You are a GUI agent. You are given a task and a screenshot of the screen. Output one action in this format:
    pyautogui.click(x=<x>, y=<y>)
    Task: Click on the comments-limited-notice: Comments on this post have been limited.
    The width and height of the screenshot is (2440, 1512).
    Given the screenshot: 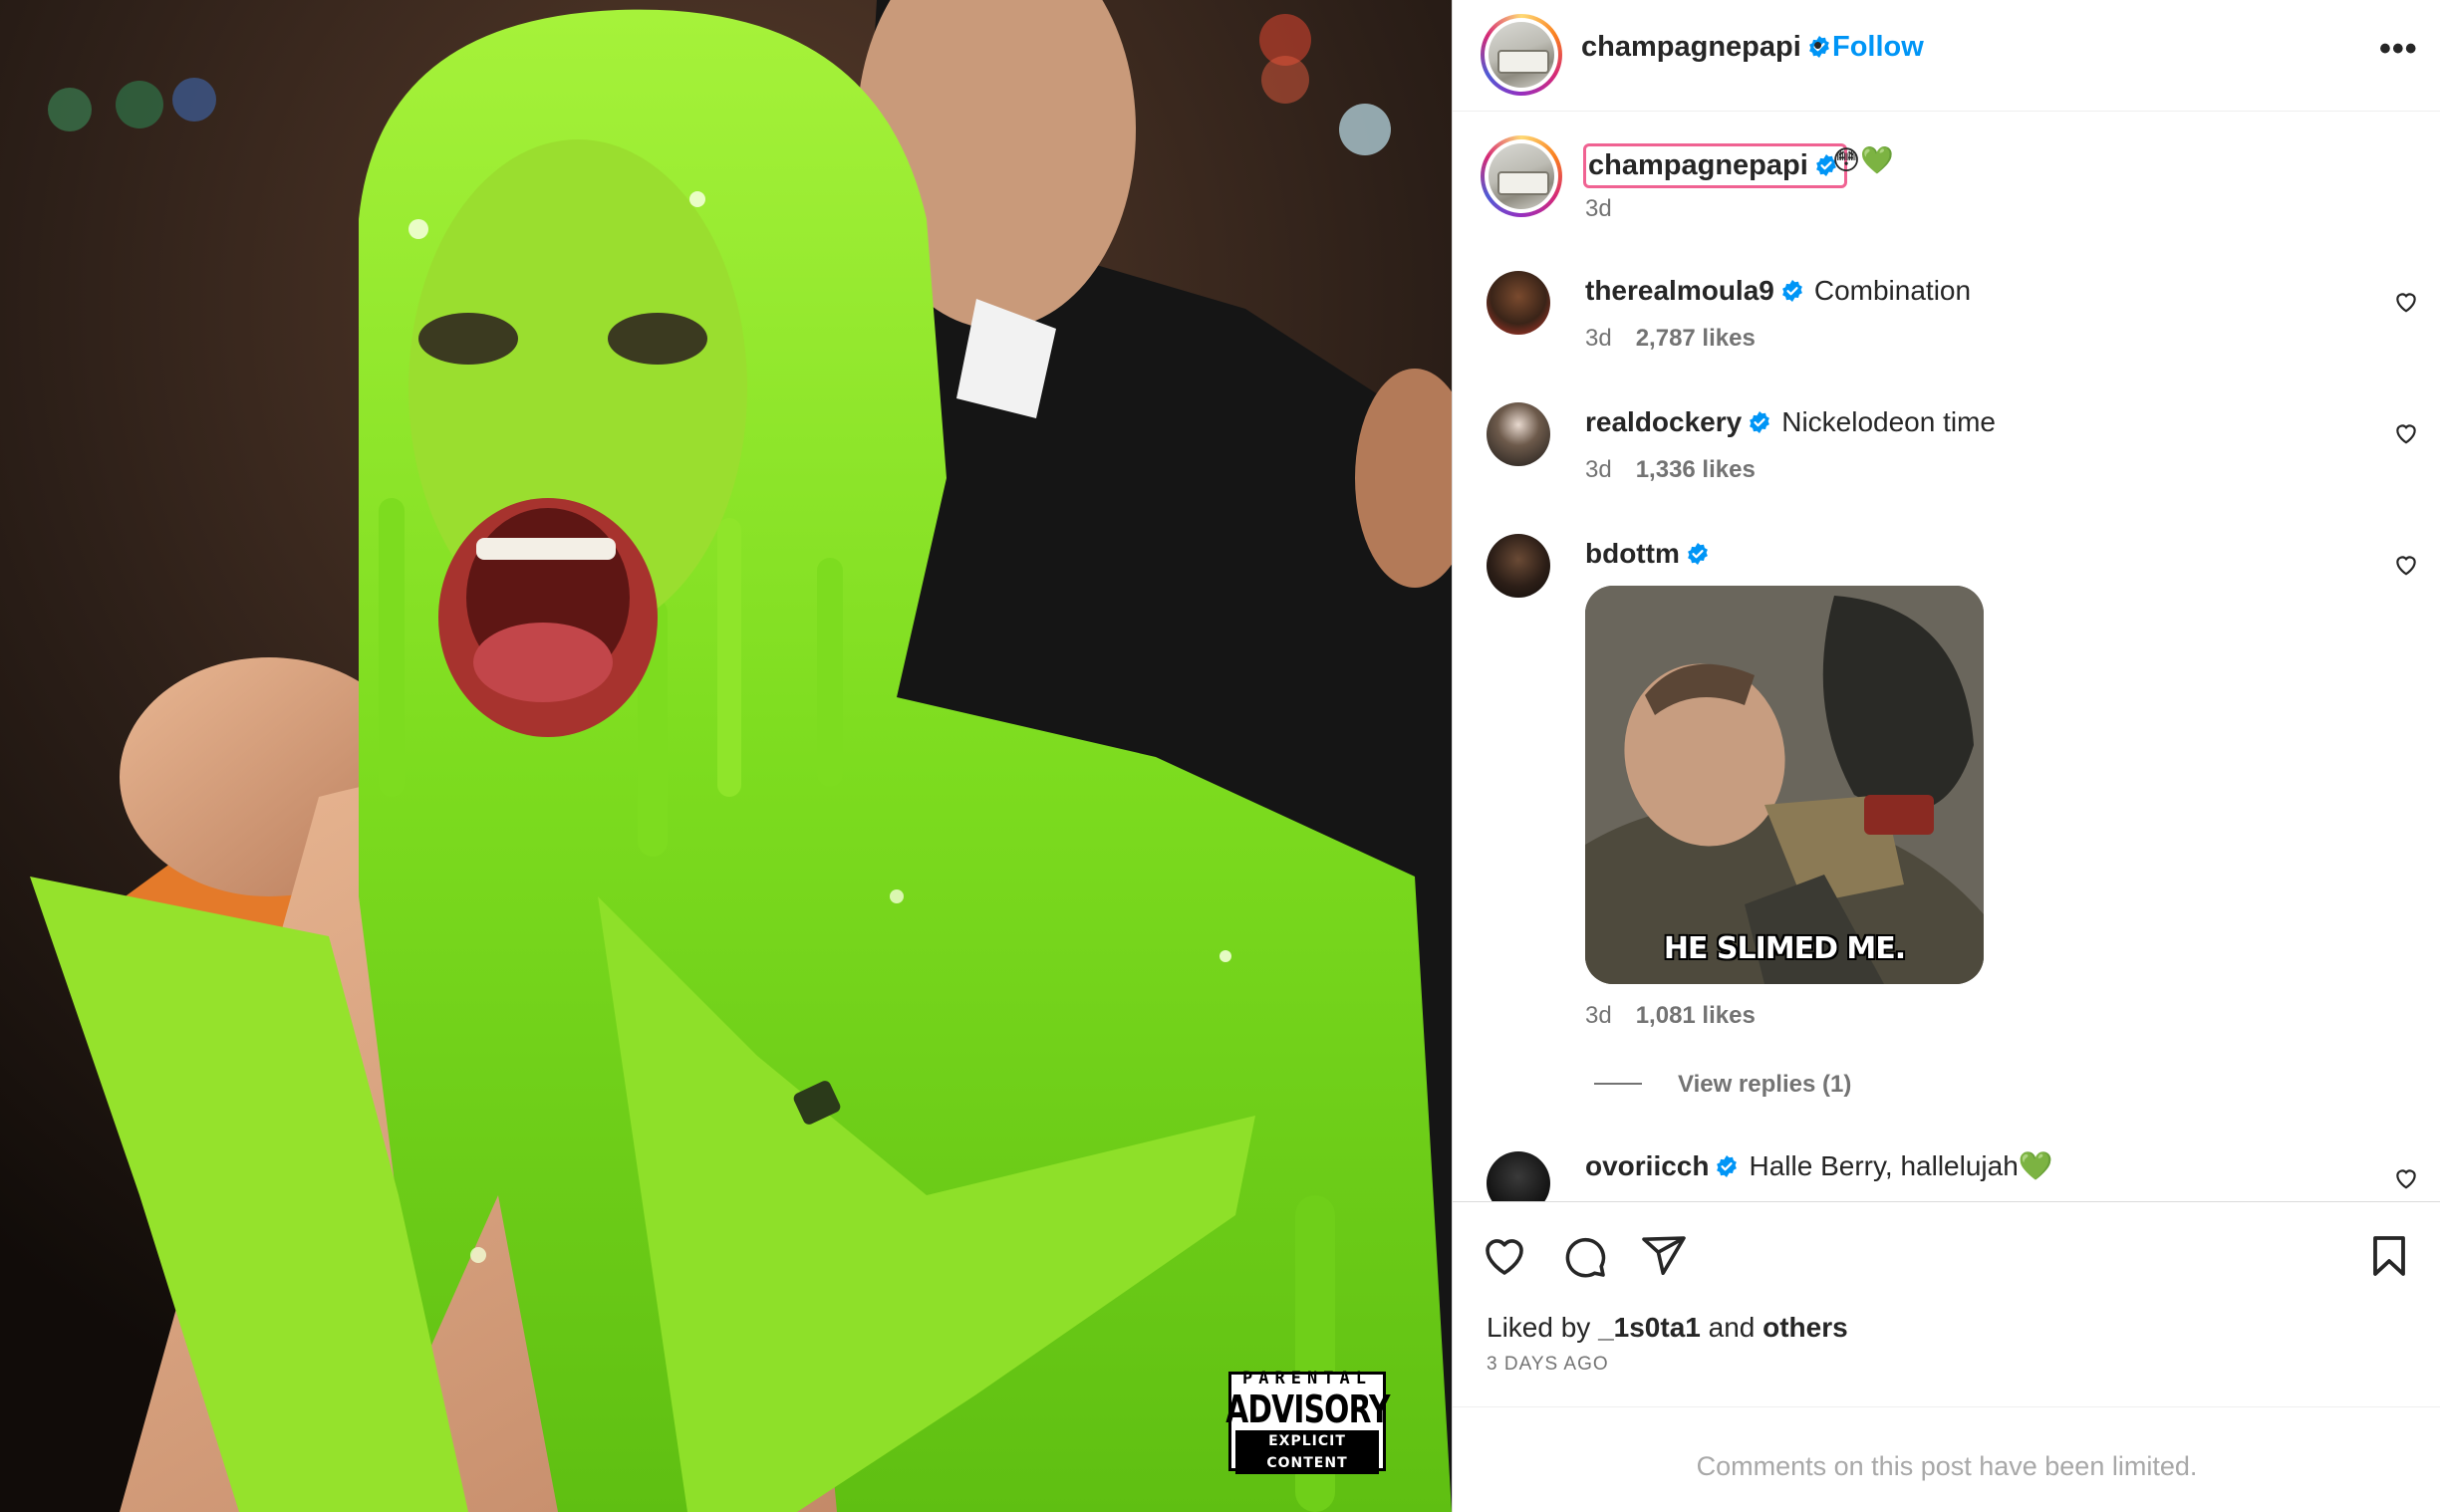 What is the action you would take?
    pyautogui.click(x=1946, y=1459)
    